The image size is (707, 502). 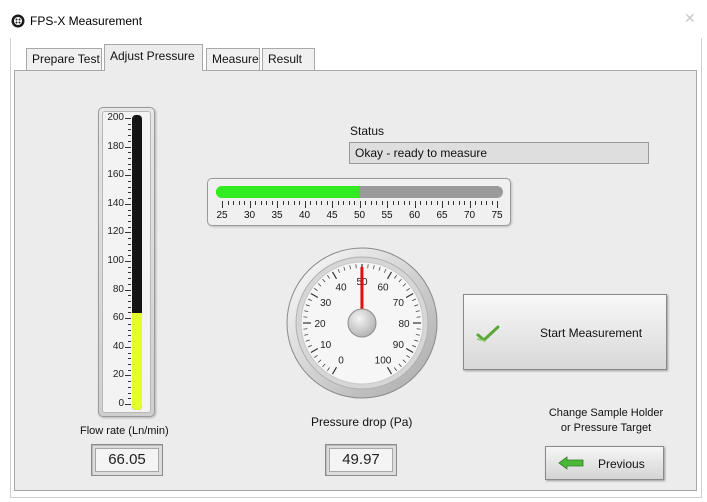 I want to click on flow-gauge-tick-label: 140, so click(x=115, y=203).